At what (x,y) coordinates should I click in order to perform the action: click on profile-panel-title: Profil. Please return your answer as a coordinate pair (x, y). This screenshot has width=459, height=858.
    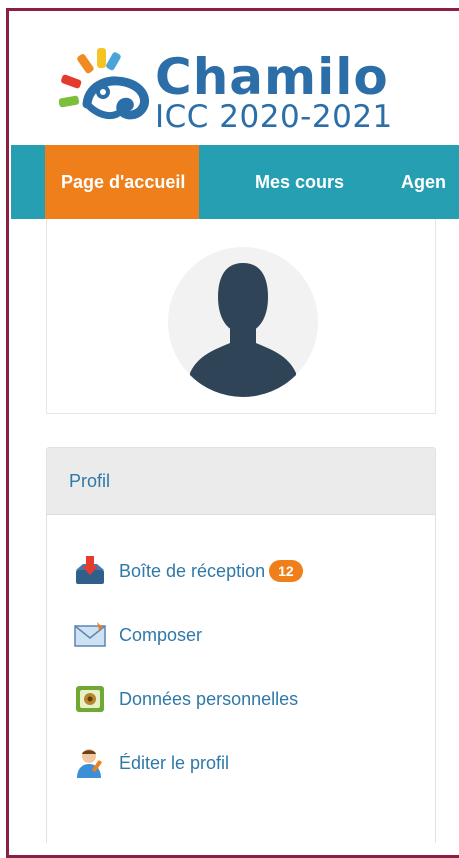
    Looking at the image, I should click on (241, 481).